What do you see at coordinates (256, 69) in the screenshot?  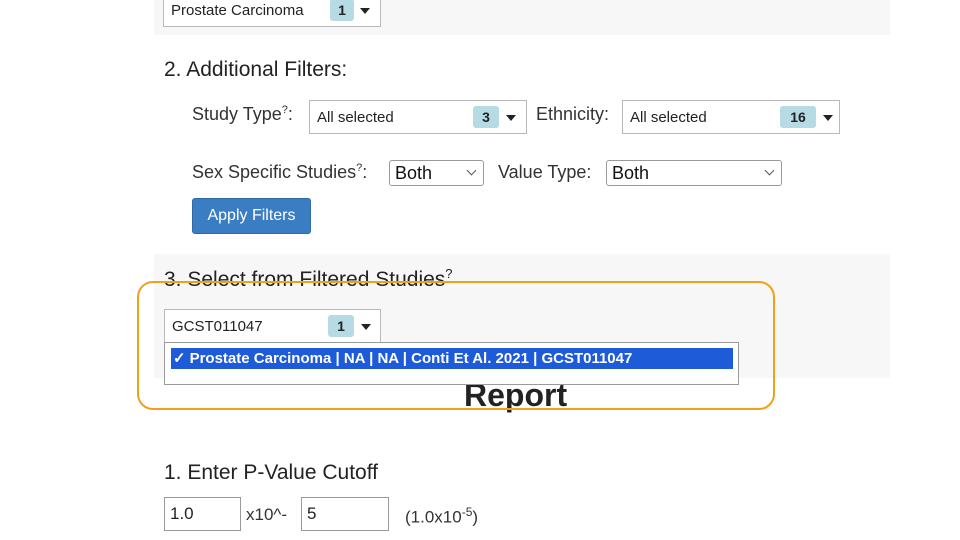 I see `additional-filters-heading: 2. Additional Filters:` at bounding box center [256, 69].